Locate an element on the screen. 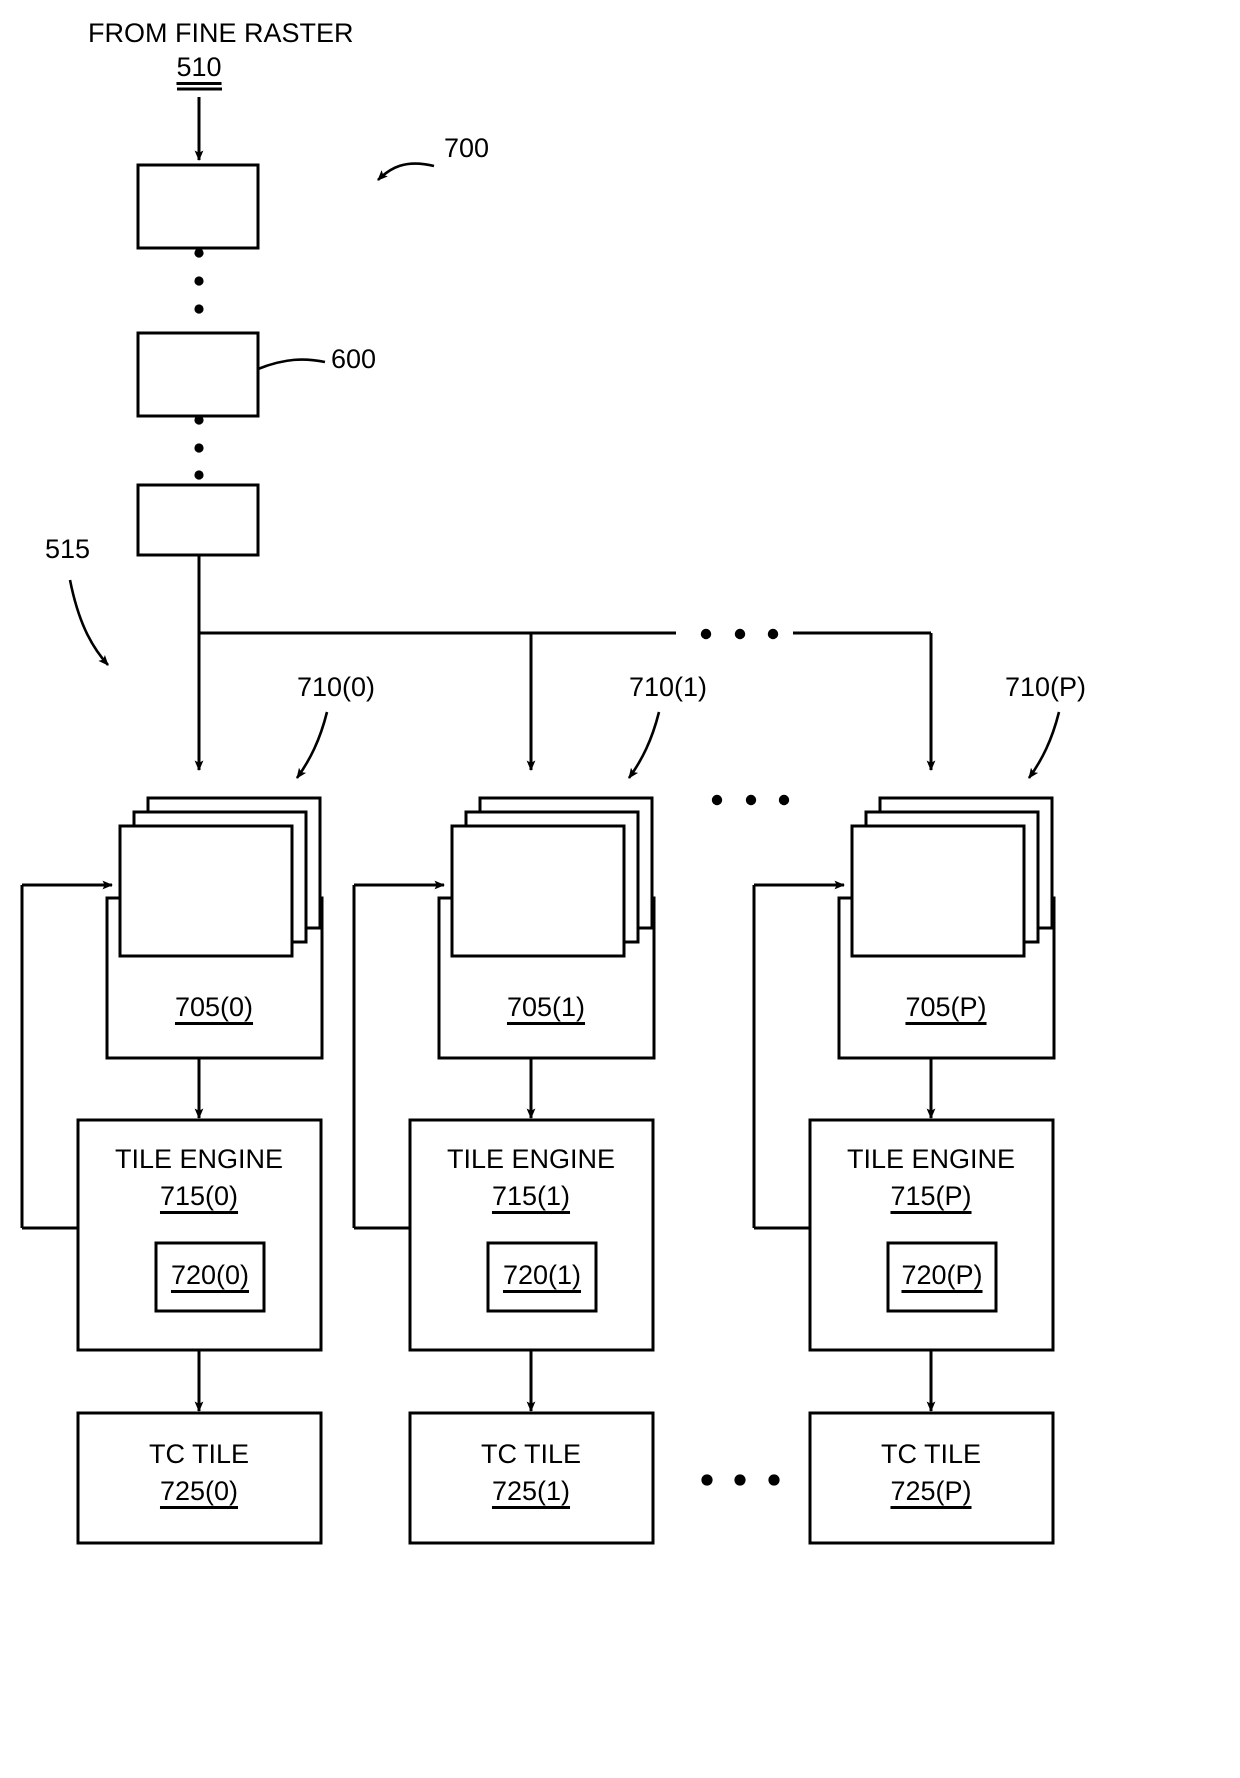  leader-710-P is located at coordinates (1044, 745).